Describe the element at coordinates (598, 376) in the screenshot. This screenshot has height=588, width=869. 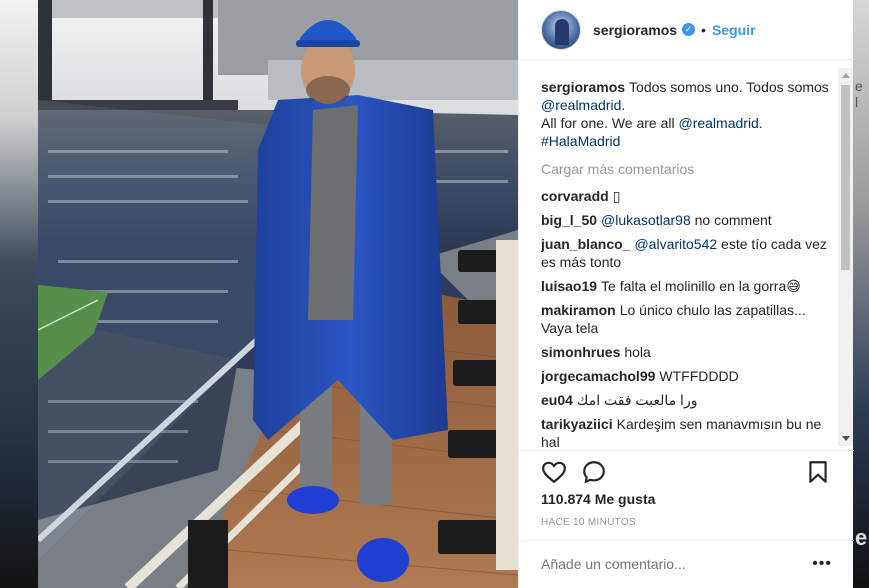
I see `comment-username: jorgecamachol99` at that location.